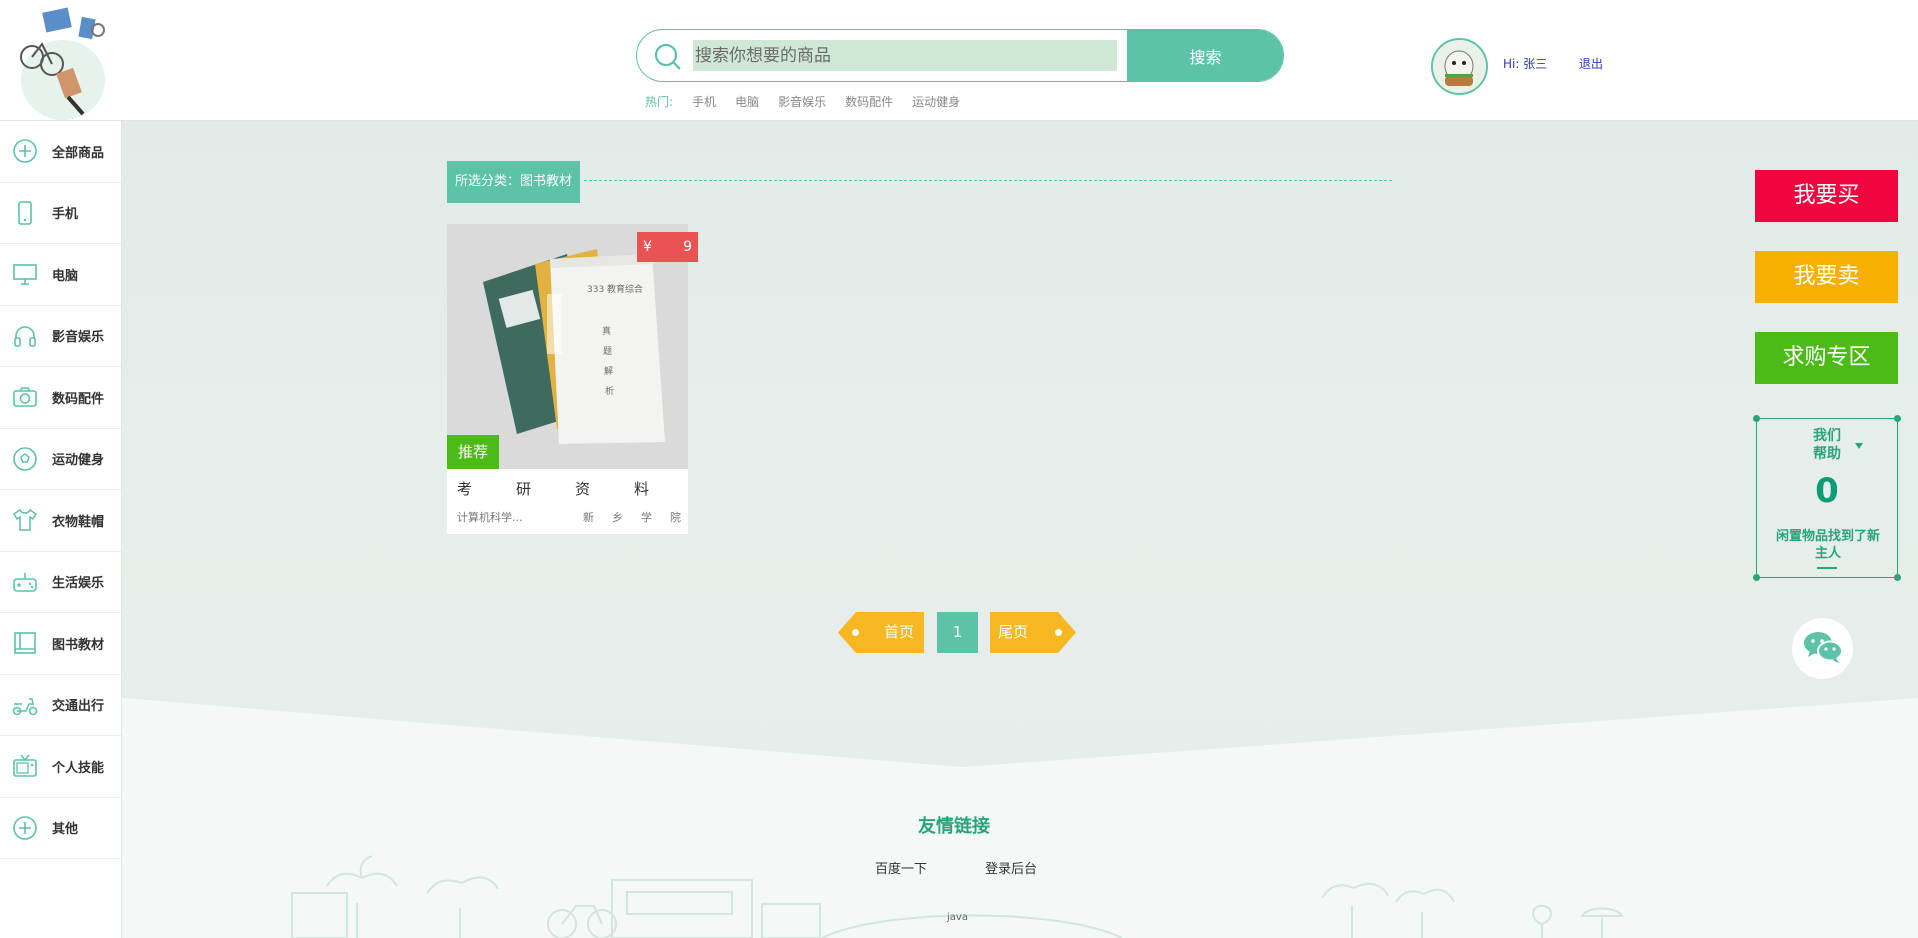  Describe the element at coordinates (647, 247) in the screenshot. I see `currency-symbol: ¥` at that location.